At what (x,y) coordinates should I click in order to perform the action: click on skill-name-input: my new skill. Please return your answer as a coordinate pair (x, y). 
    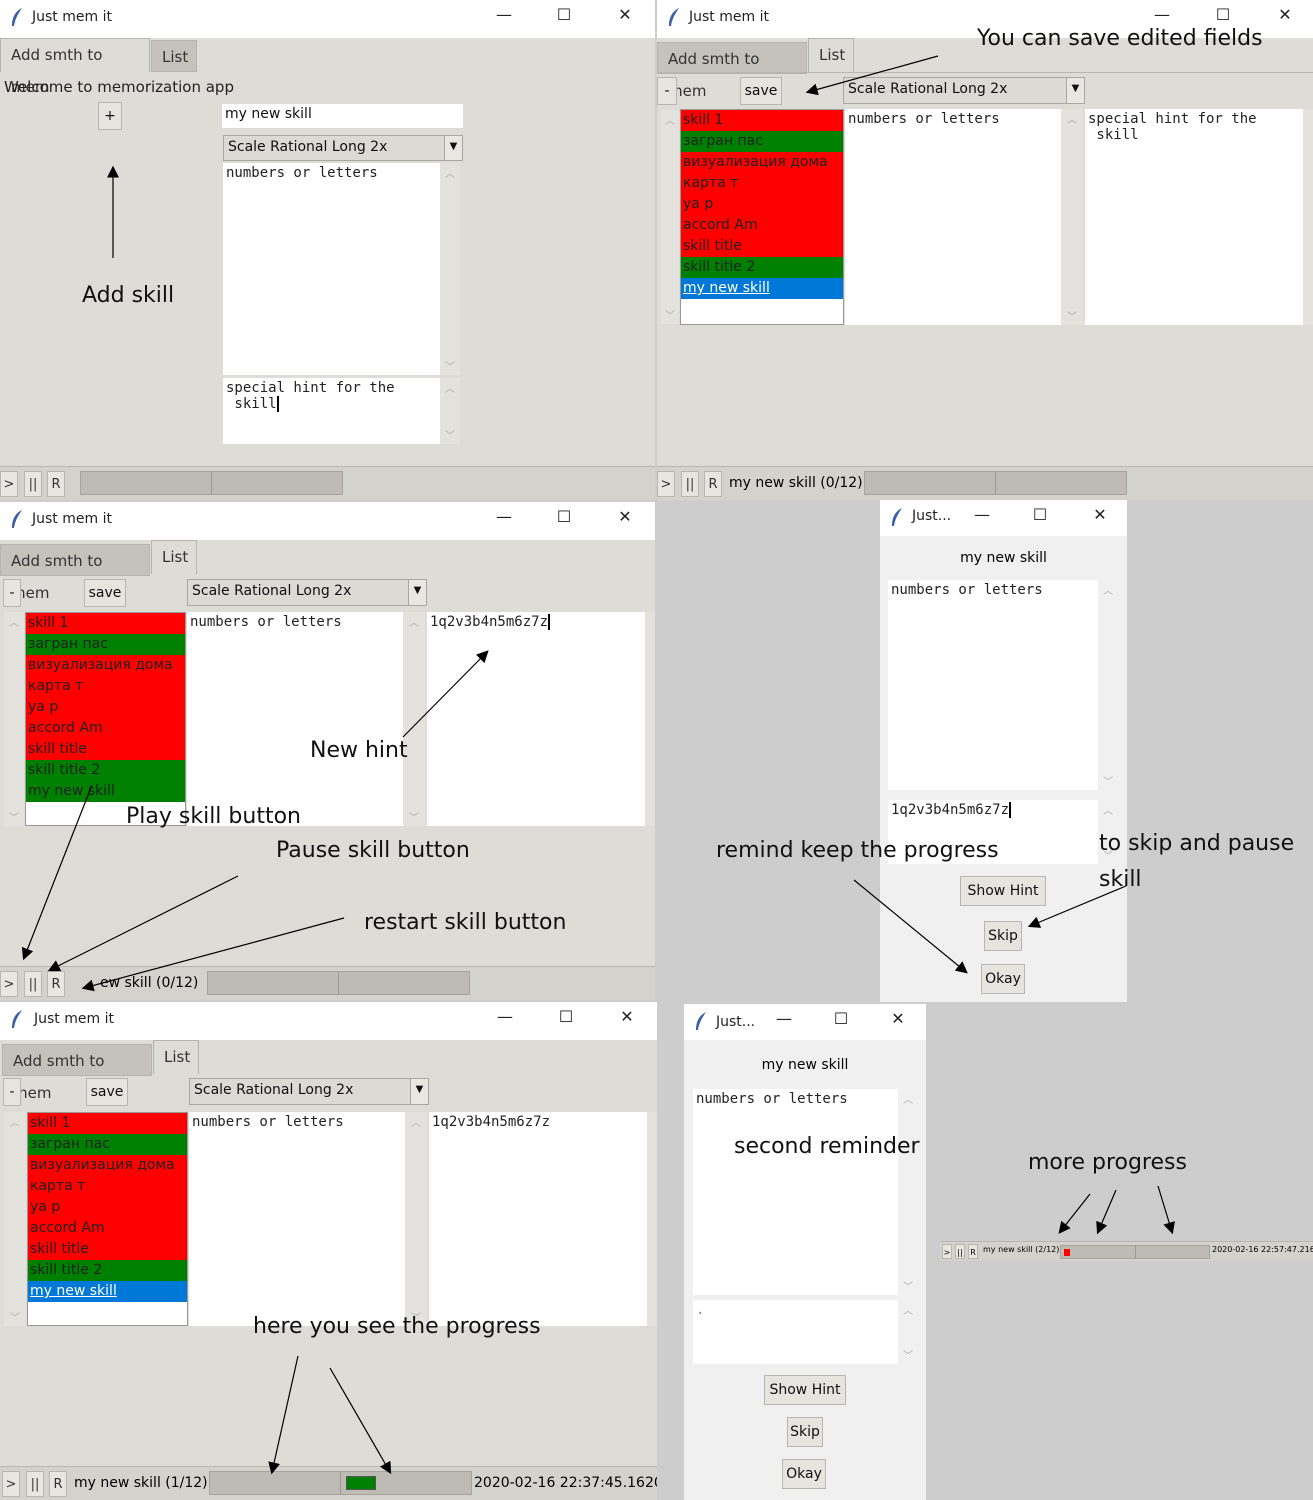
    Looking at the image, I should click on (342, 116).